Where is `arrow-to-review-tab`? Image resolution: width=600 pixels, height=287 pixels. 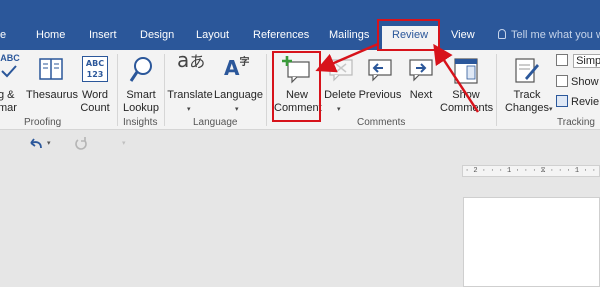 arrow-to-review-tab is located at coordinates (456, 78).